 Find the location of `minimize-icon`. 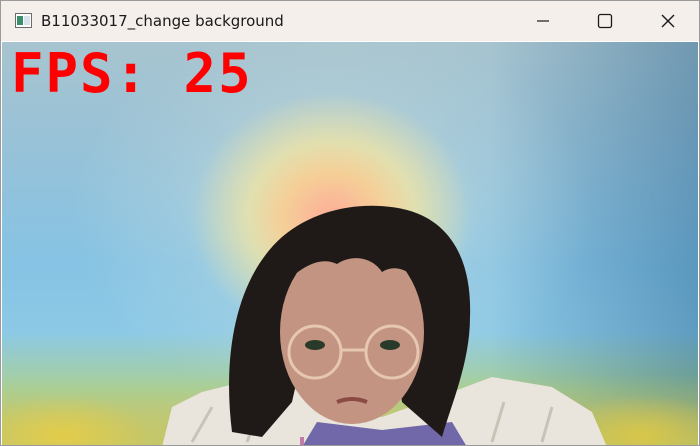

minimize-icon is located at coordinates (543, 21).